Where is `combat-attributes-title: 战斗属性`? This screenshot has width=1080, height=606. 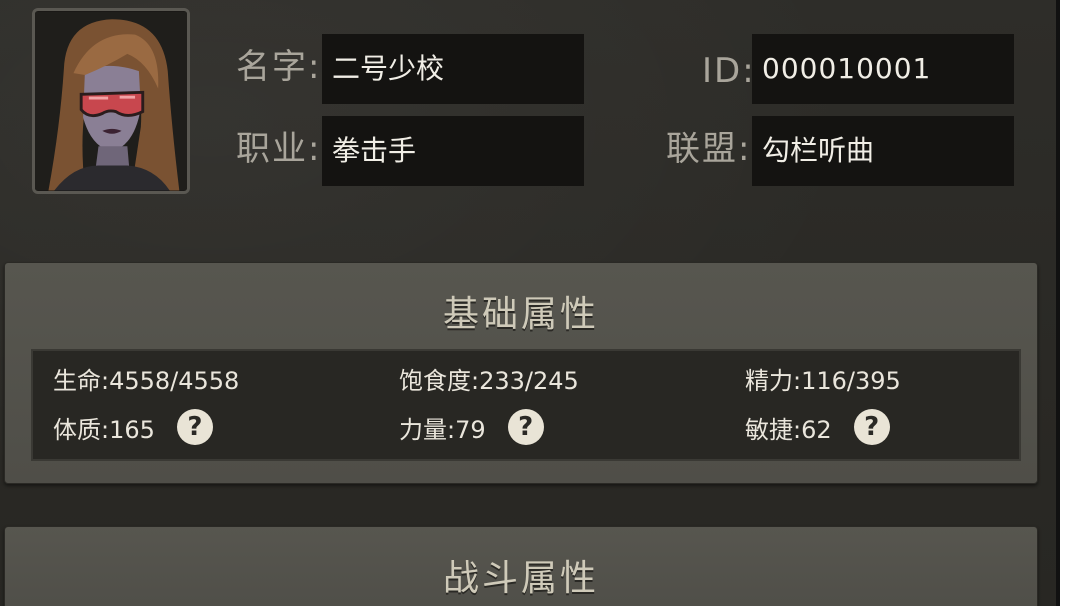
combat-attributes-title: 战斗属性 is located at coordinates (520, 578).